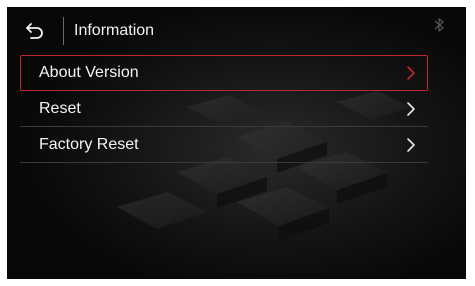  What do you see at coordinates (224, 145) in the screenshot?
I see `menu-item-factory-reset: Factory Reset` at bounding box center [224, 145].